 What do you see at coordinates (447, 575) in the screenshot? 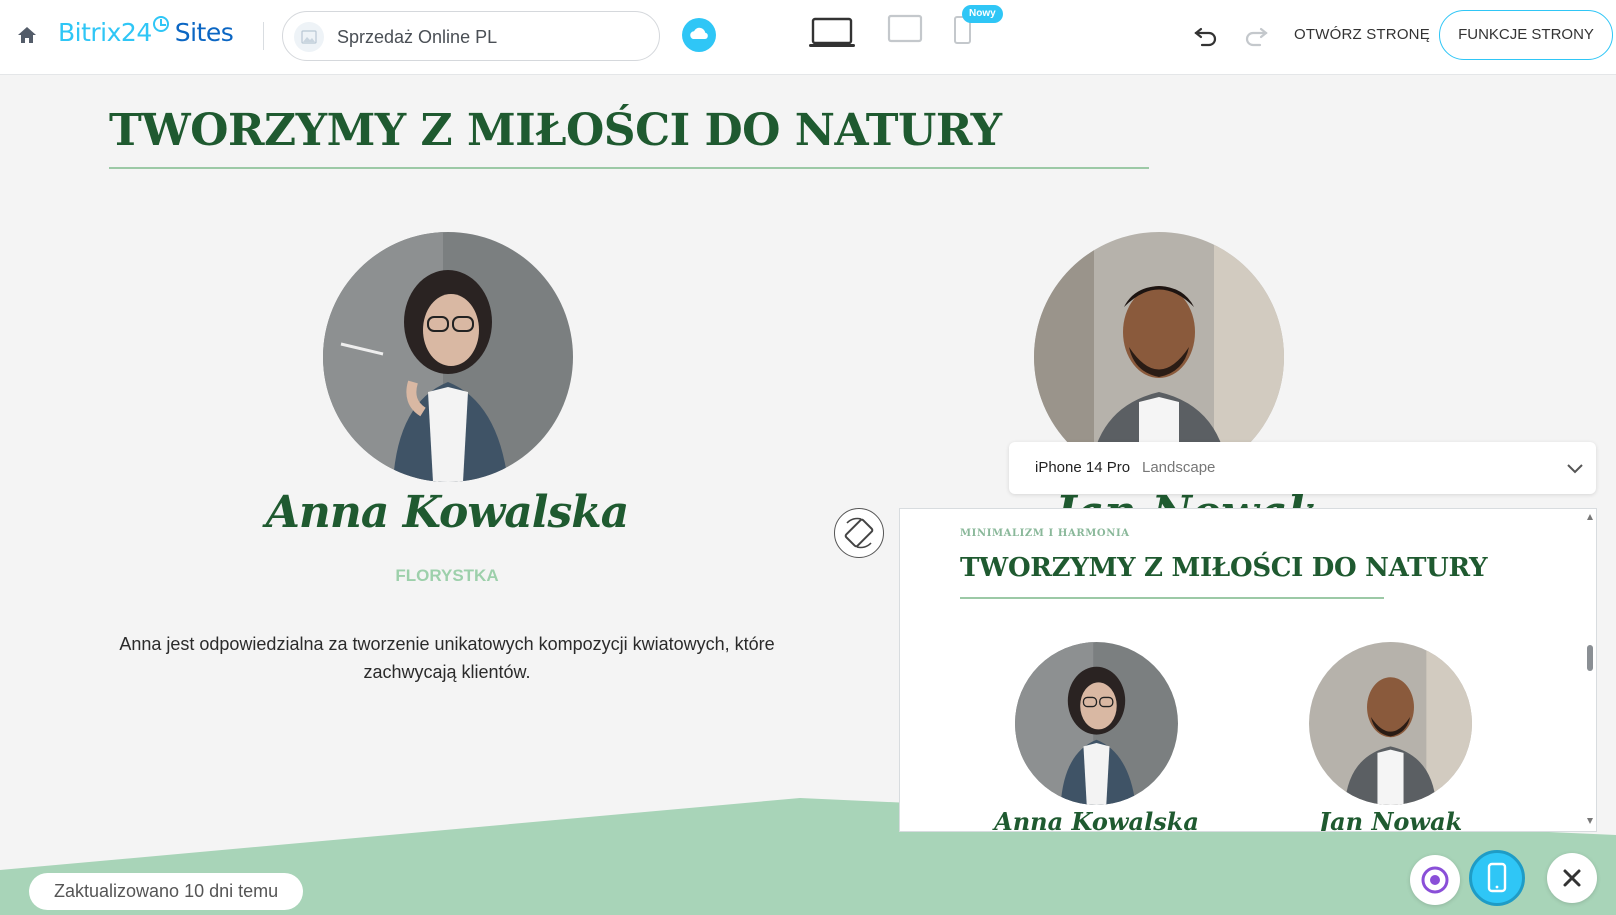
I see `member-role-anna: FLORYSTKA` at bounding box center [447, 575].